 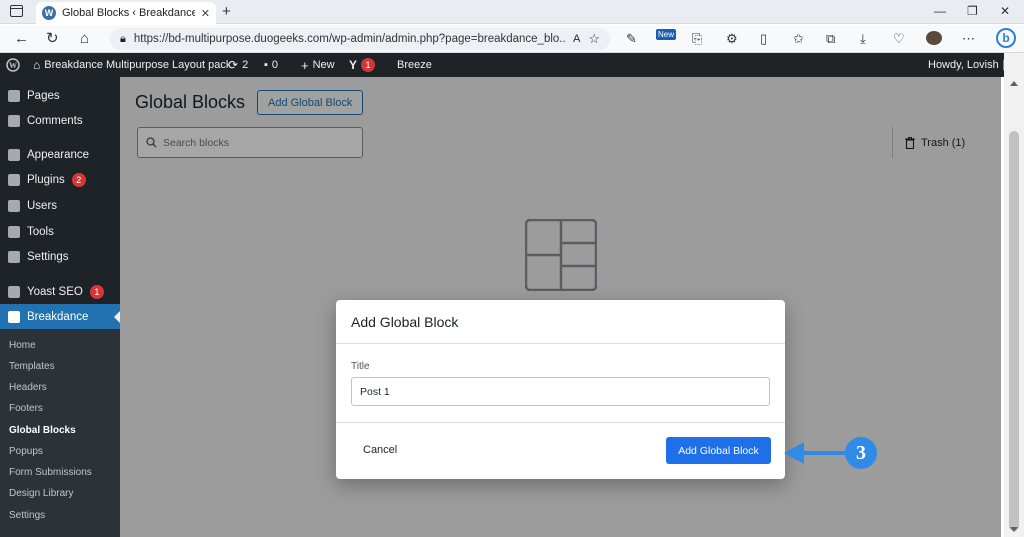 What do you see at coordinates (414, 65) in the screenshot?
I see `breeze-link: Breeze` at bounding box center [414, 65].